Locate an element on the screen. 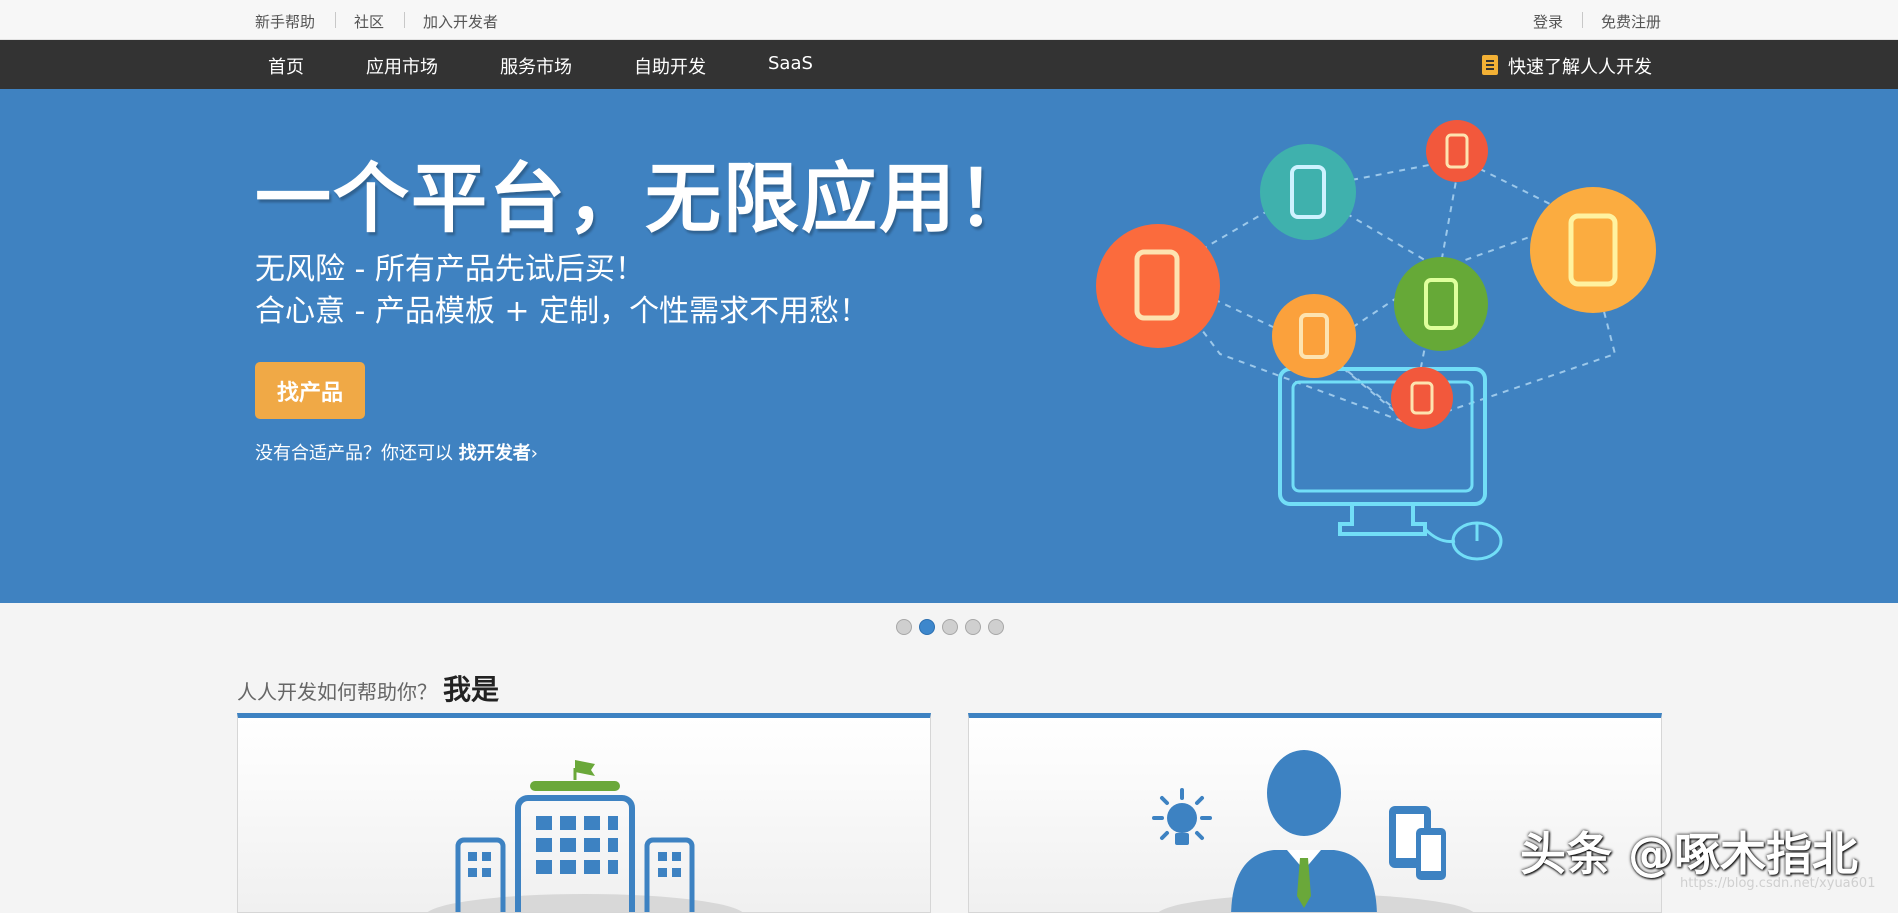 The width and height of the screenshot is (1898, 913). chevron-right-icon: › is located at coordinates (534, 453).